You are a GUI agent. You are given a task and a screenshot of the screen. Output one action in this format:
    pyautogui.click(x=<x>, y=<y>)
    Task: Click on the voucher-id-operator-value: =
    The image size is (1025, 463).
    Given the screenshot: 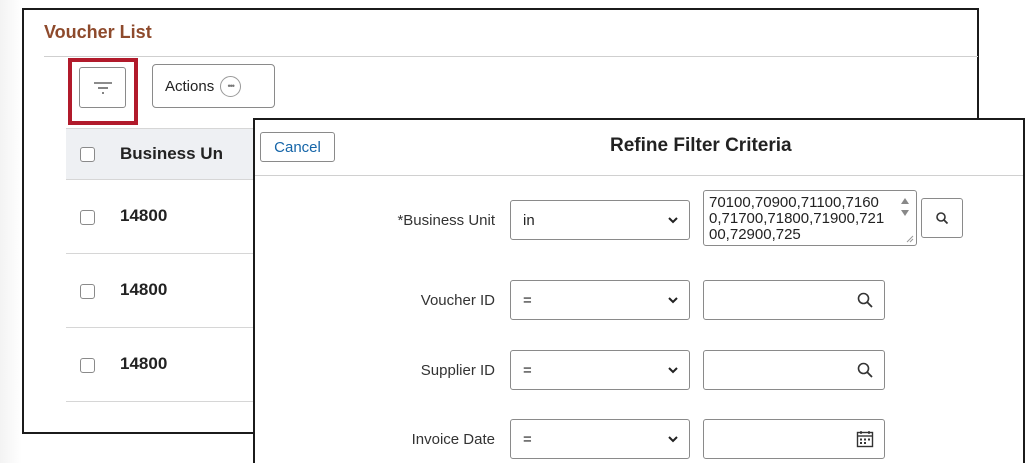 What is the action you would take?
    pyautogui.click(x=527, y=300)
    